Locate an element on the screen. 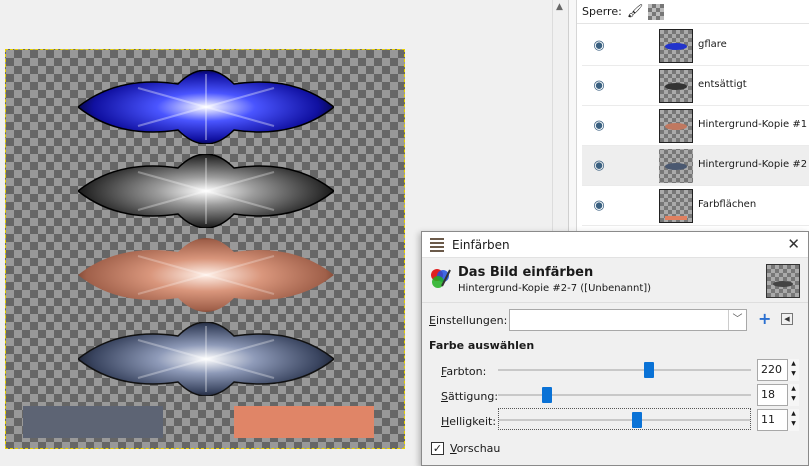  hue-value: 220 is located at coordinates (771, 369).